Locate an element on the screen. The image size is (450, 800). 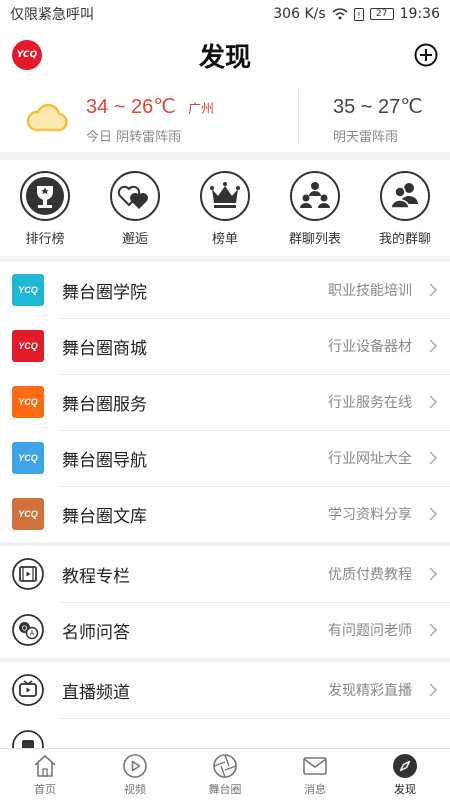
tab-stage-circle: 舞台圈 is located at coordinates (225, 774).